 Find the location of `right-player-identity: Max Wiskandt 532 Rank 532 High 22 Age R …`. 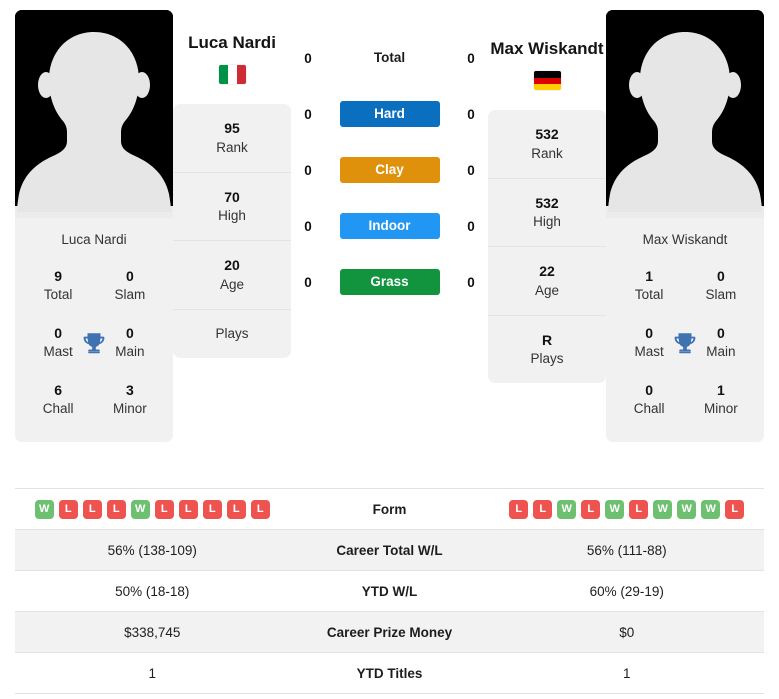

right-player-identity: Max Wiskandt 532 Rank 532 High 22 Age R … is located at coordinates (547, 197).